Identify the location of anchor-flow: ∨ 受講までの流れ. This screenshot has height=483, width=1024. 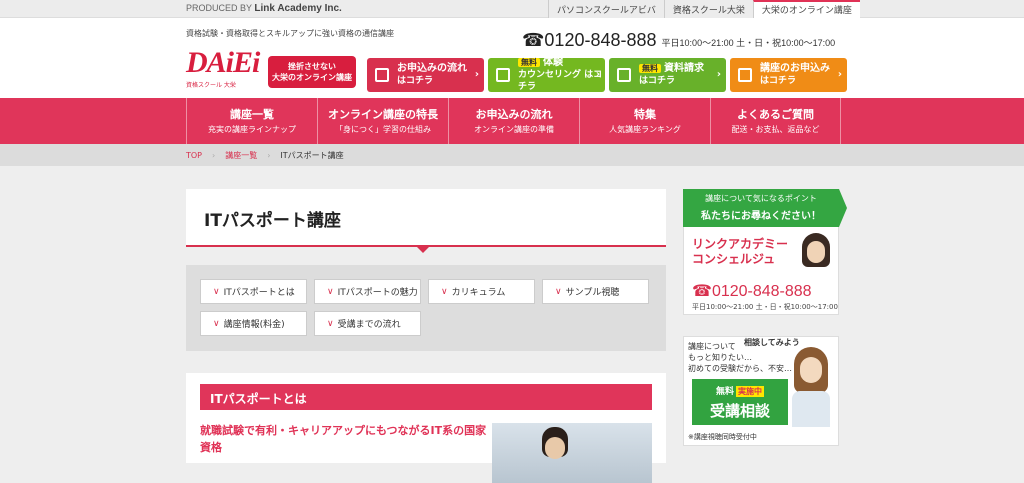
(367, 323).